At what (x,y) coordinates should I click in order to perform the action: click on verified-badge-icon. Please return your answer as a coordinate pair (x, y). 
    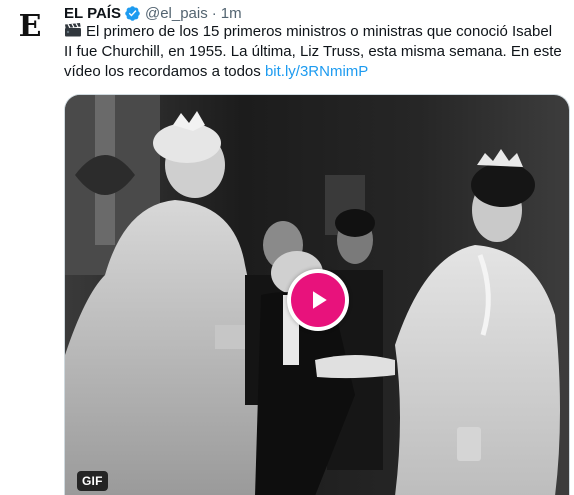
    Looking at the image, I should click on (132, 13).